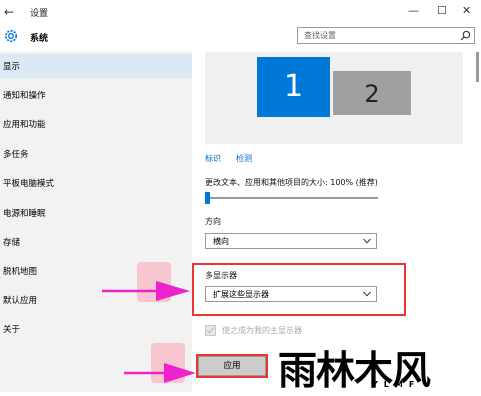 Image resolution: width=481 pixels, height=396 pixels. I want to click on scale-slider-track, so click(291, 198).